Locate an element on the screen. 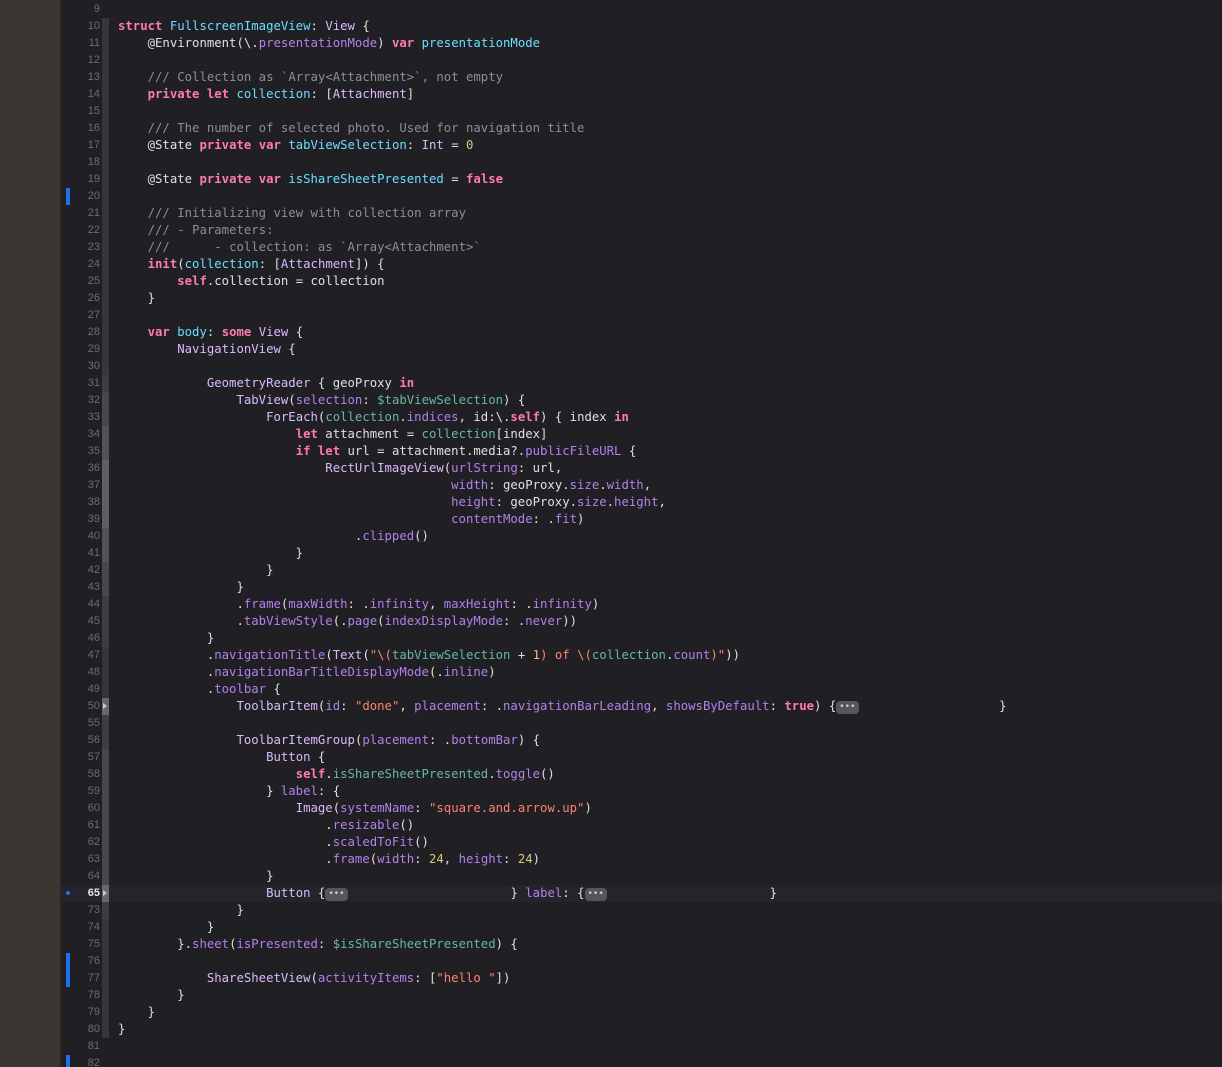 The height and width of the screenshot is (1067, 1222). code-line: 81 is located at coordinates (641, 1046).